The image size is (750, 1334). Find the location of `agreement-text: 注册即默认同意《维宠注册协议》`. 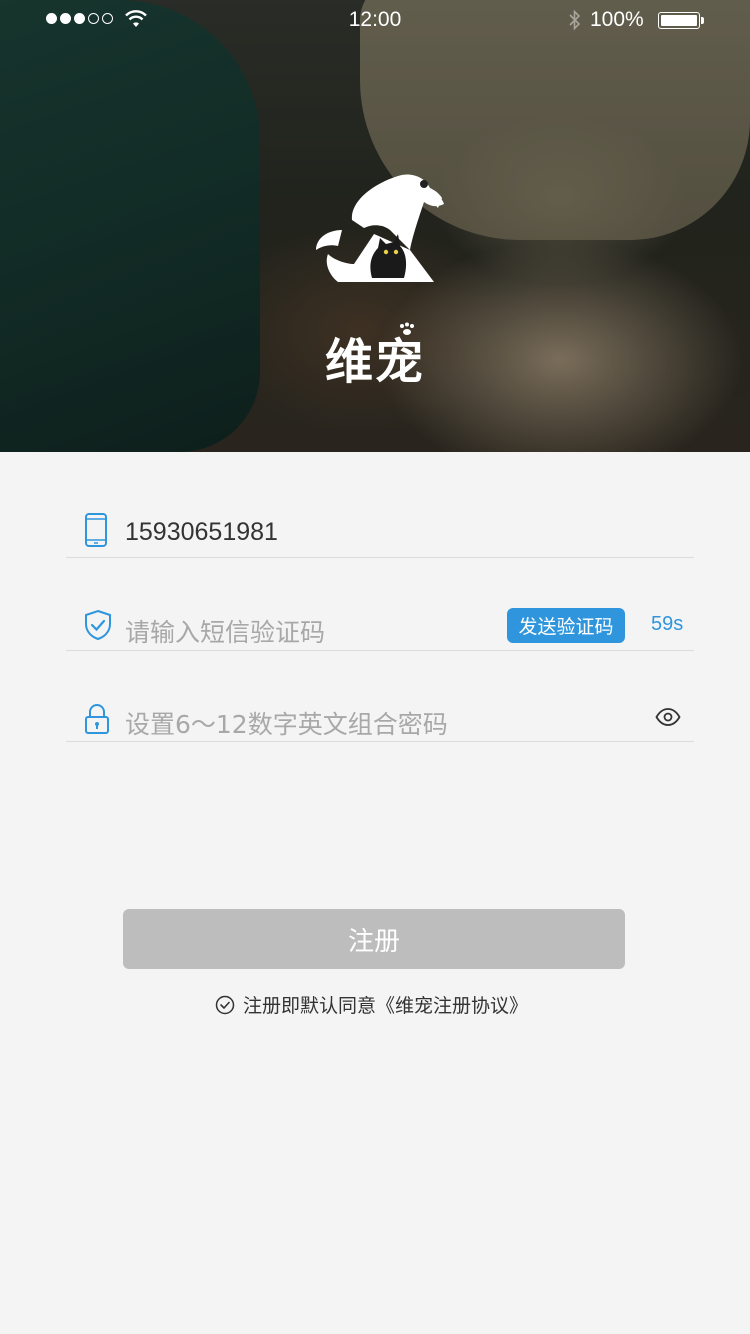

agreement-text: 注册即默认同意《维宠注册协议》 is located at coordinates (385, 1004).